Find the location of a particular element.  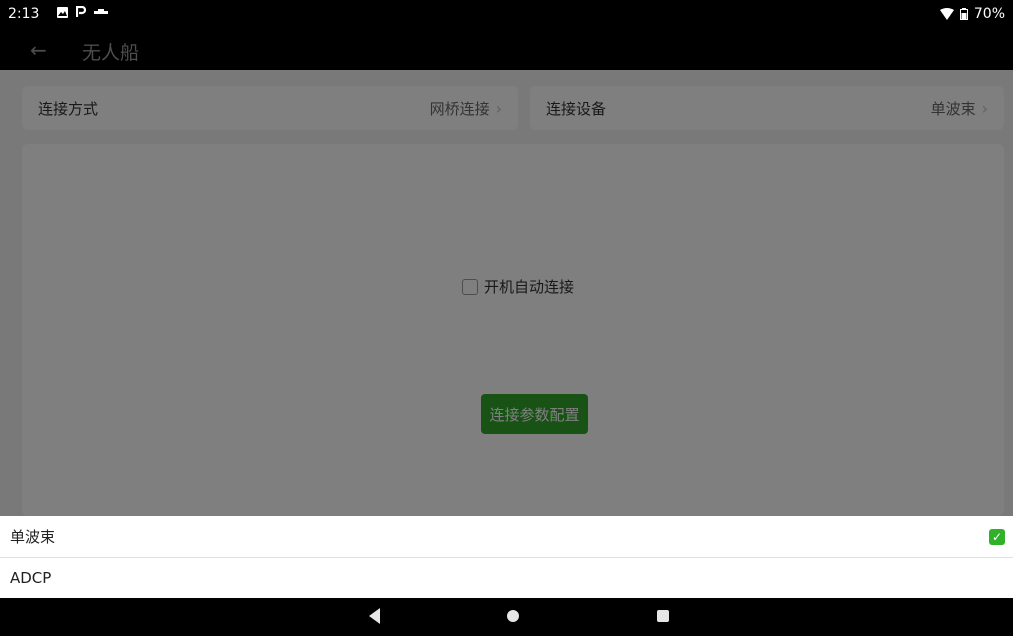

sheet-option-single-beam: 单波束 ✓ is located at coordinates (506, 536).